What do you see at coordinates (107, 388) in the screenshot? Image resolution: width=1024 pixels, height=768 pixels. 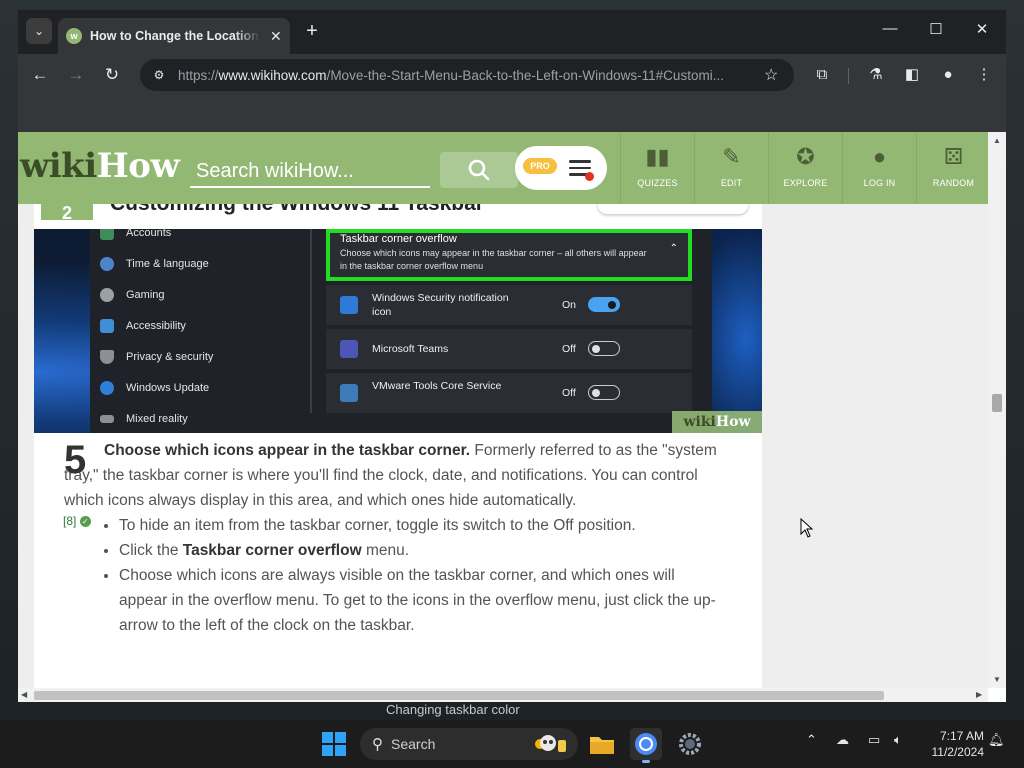 I see `update-icon` at bounding box center [107, 388].